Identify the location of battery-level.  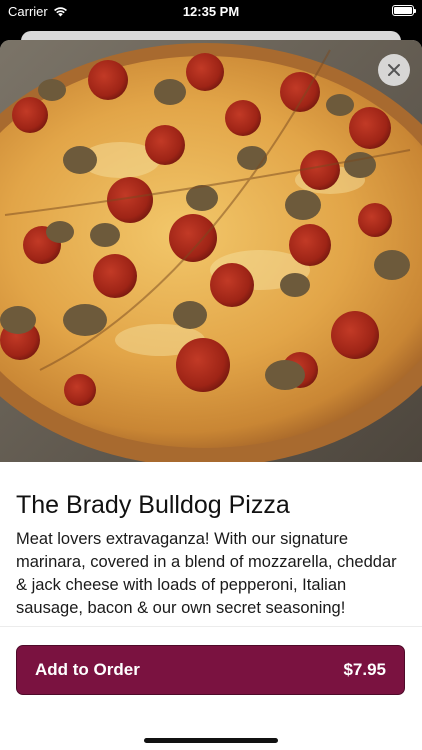
(403, 10).